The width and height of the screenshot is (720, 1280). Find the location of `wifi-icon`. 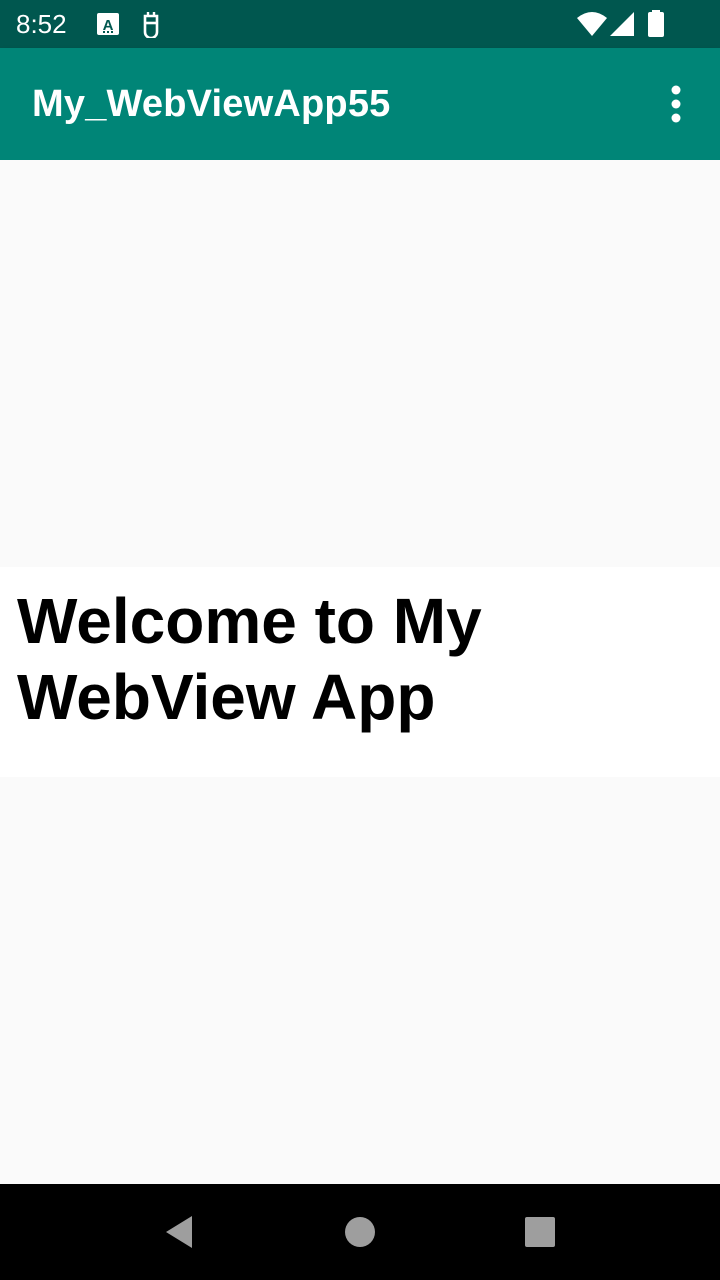

wifi-icon is located at coordinates (592, 24).